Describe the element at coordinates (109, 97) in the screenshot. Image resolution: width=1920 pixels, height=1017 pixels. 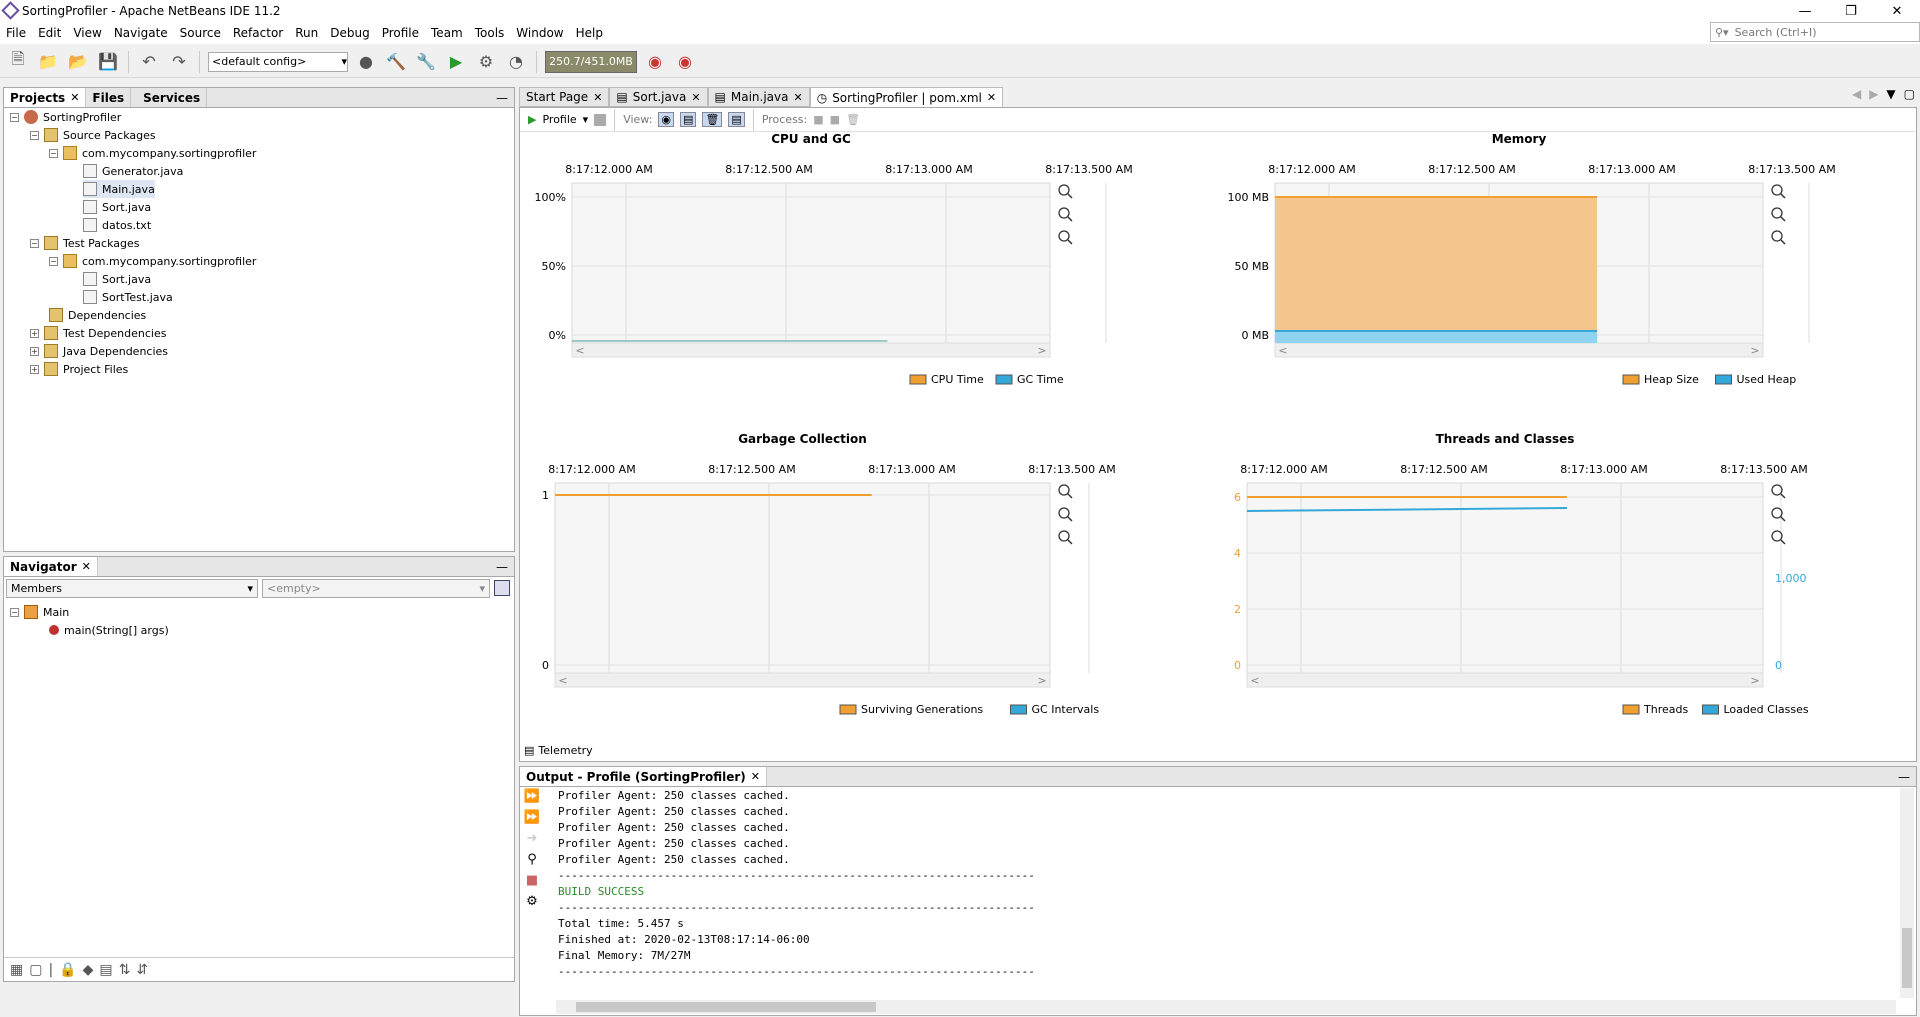
I see `tab-files: Files` at that location.